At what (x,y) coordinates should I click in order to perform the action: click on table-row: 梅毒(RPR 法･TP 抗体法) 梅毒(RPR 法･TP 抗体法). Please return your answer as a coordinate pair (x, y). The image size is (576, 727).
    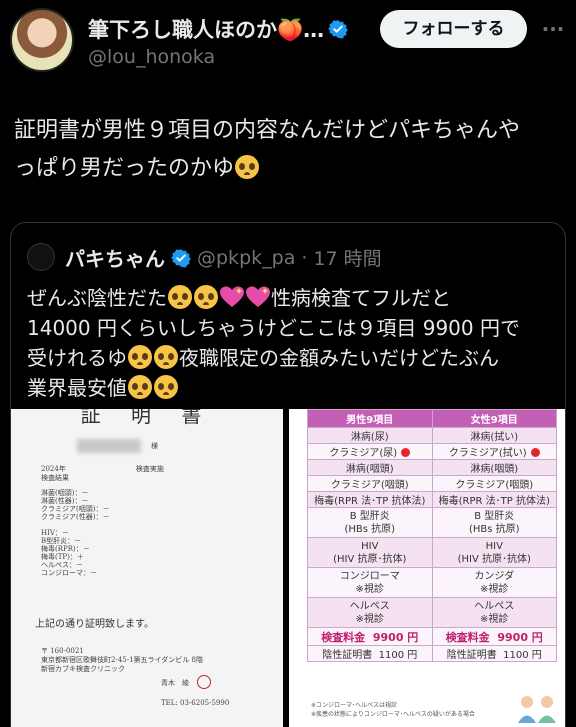
    Looking at the image, I should click on (432, 499).